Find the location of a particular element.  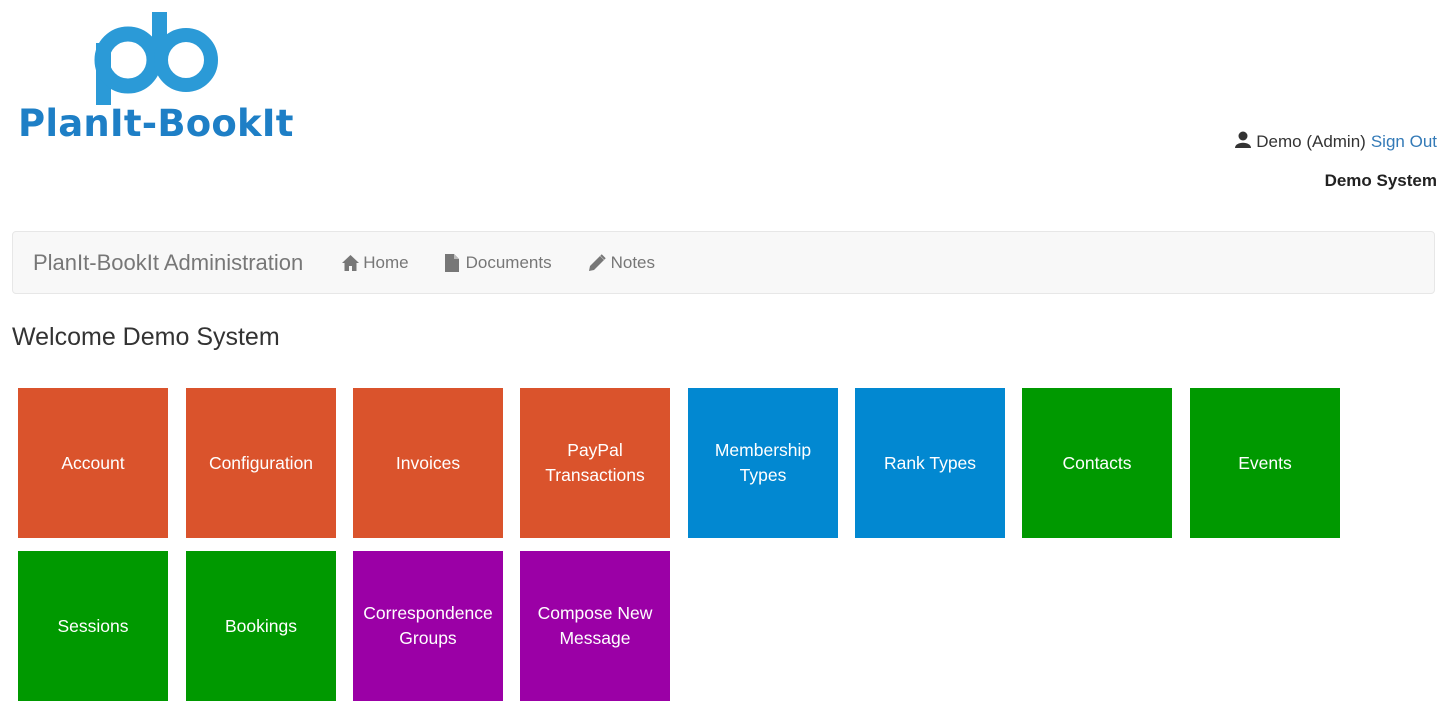

sign-out-link: Sign Out is located at coordinates (1404, 142).